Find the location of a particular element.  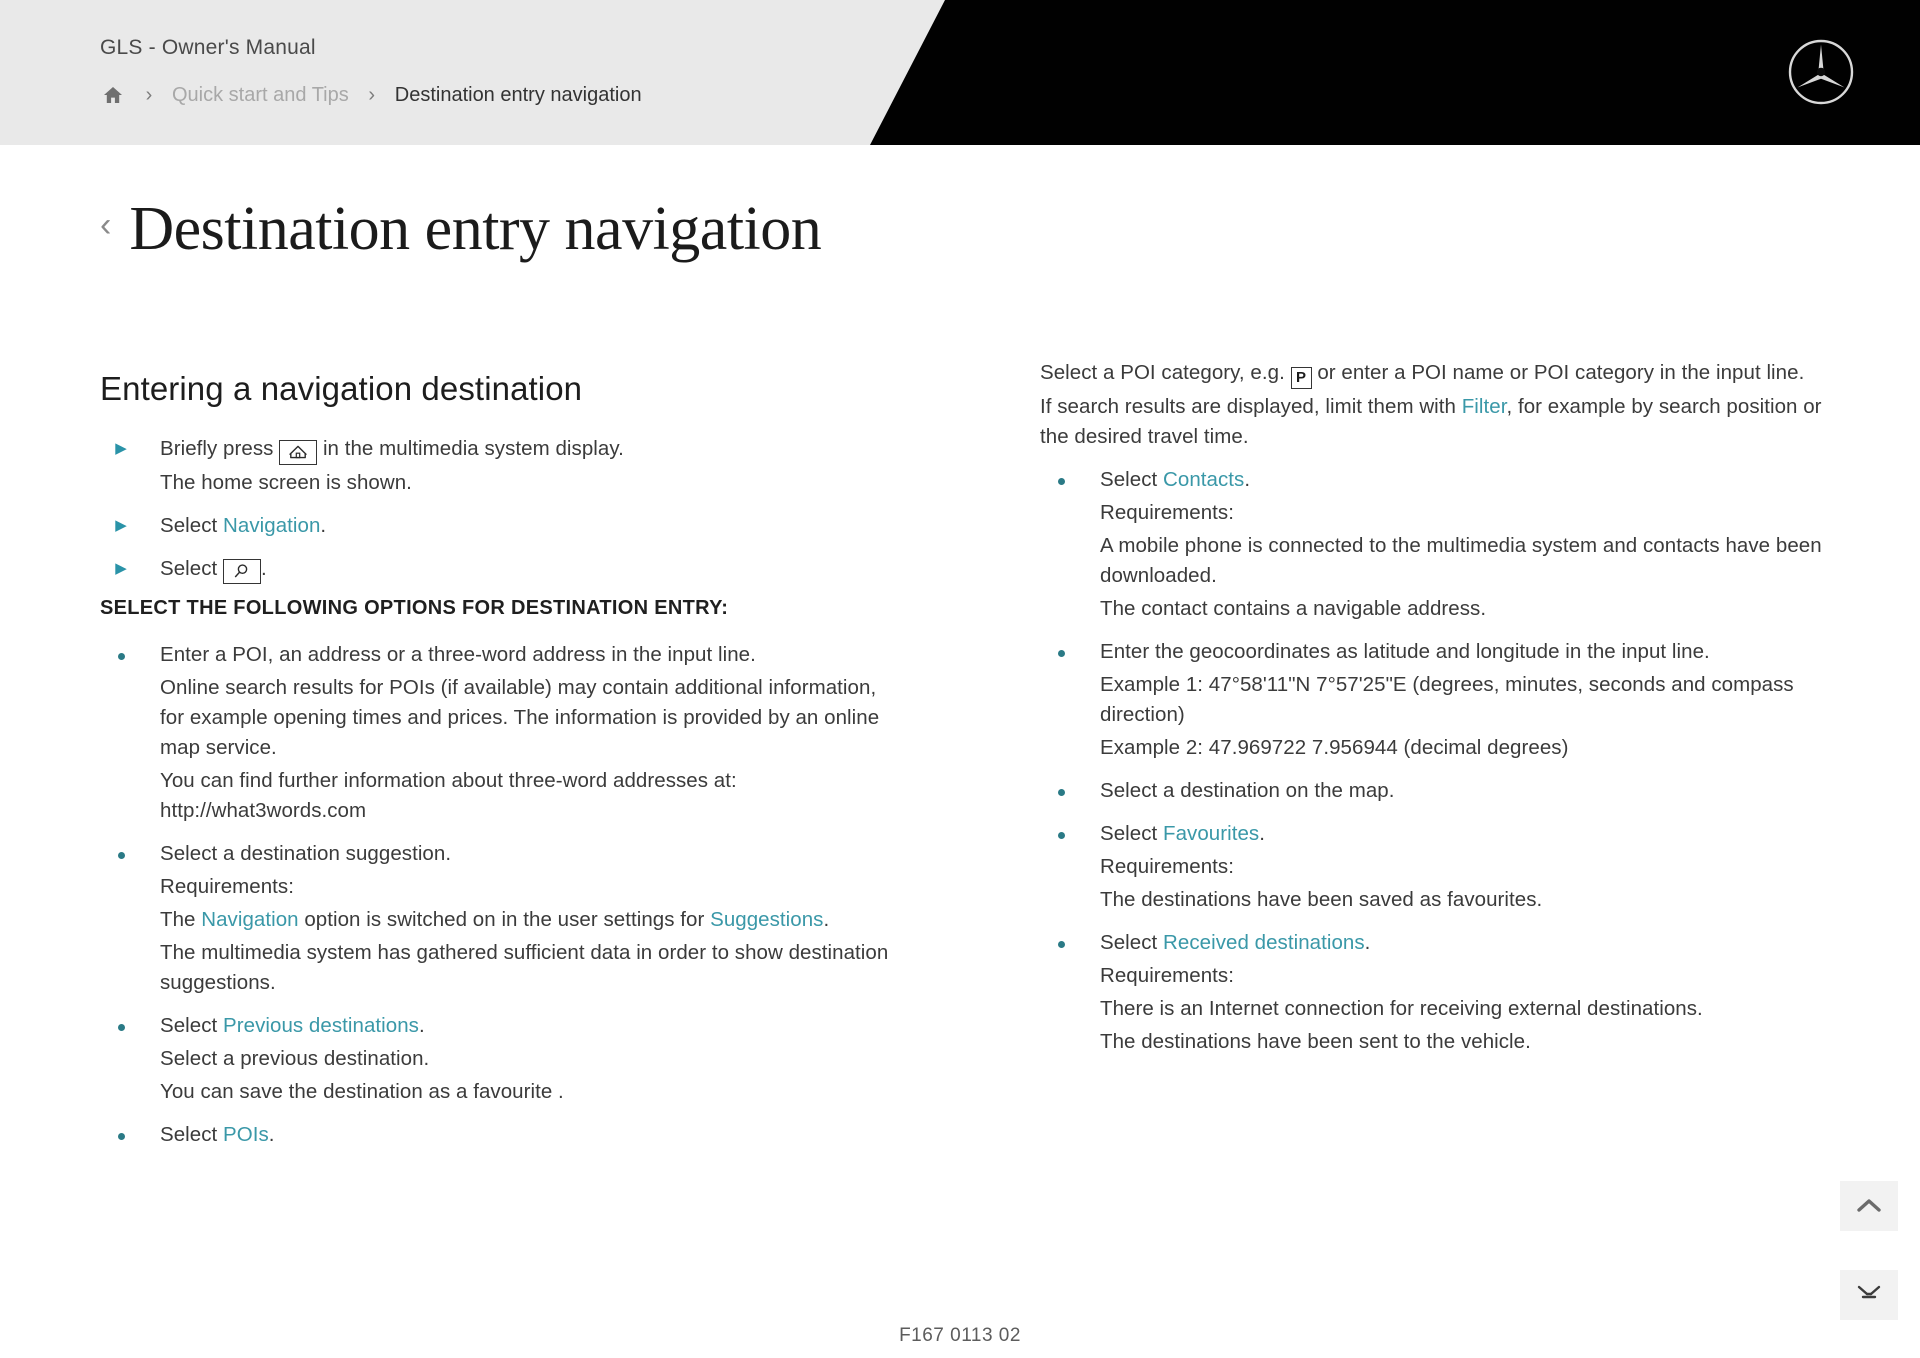

bullet-line: Select Previous destinations. is located at coordinates (530, 1026).